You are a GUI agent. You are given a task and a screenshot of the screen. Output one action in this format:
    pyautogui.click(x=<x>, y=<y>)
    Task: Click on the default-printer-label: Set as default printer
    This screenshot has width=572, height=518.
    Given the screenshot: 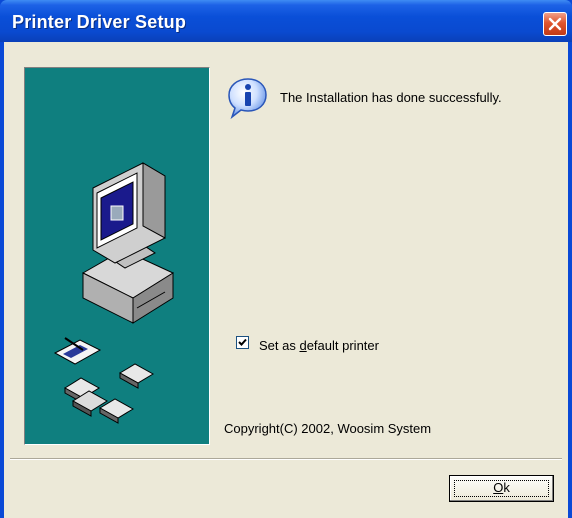 What is the action you would take?
    pyautogui.click(x=319, y=345)
    